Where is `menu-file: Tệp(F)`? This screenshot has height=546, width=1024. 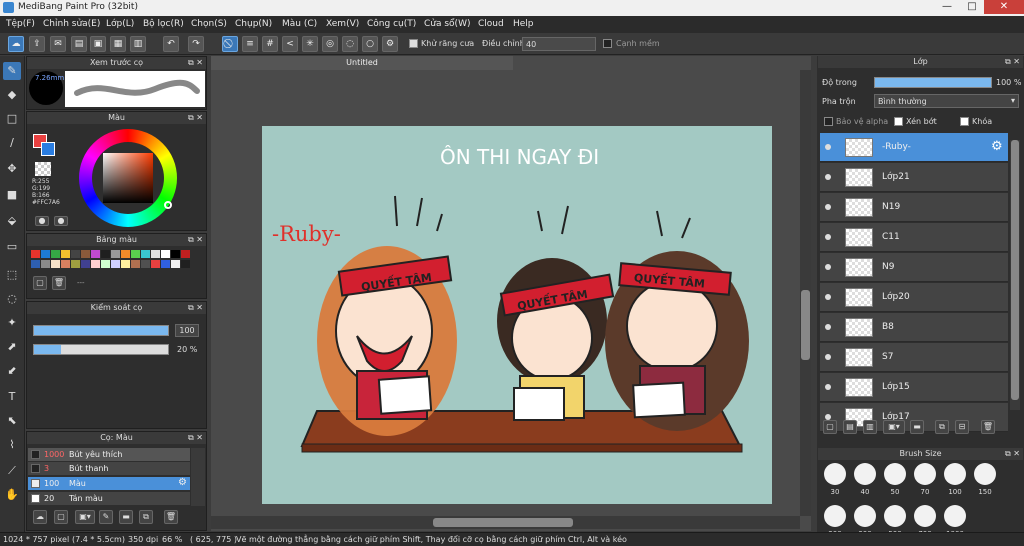
menu-file: Tệp(F) is located at coordinates (20, 24).